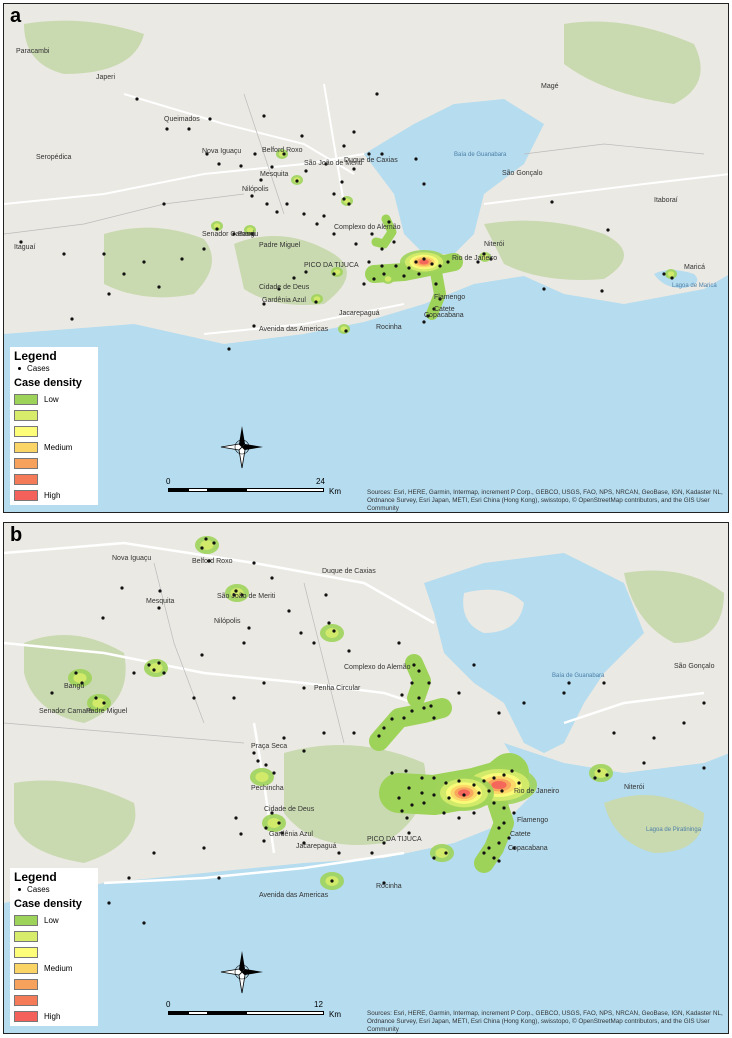 The width and height of the screenshot is (732, 1038). Describe the element at coordinates (695, 267) in the screenshot. I see `place-label: Maricá` at that location.